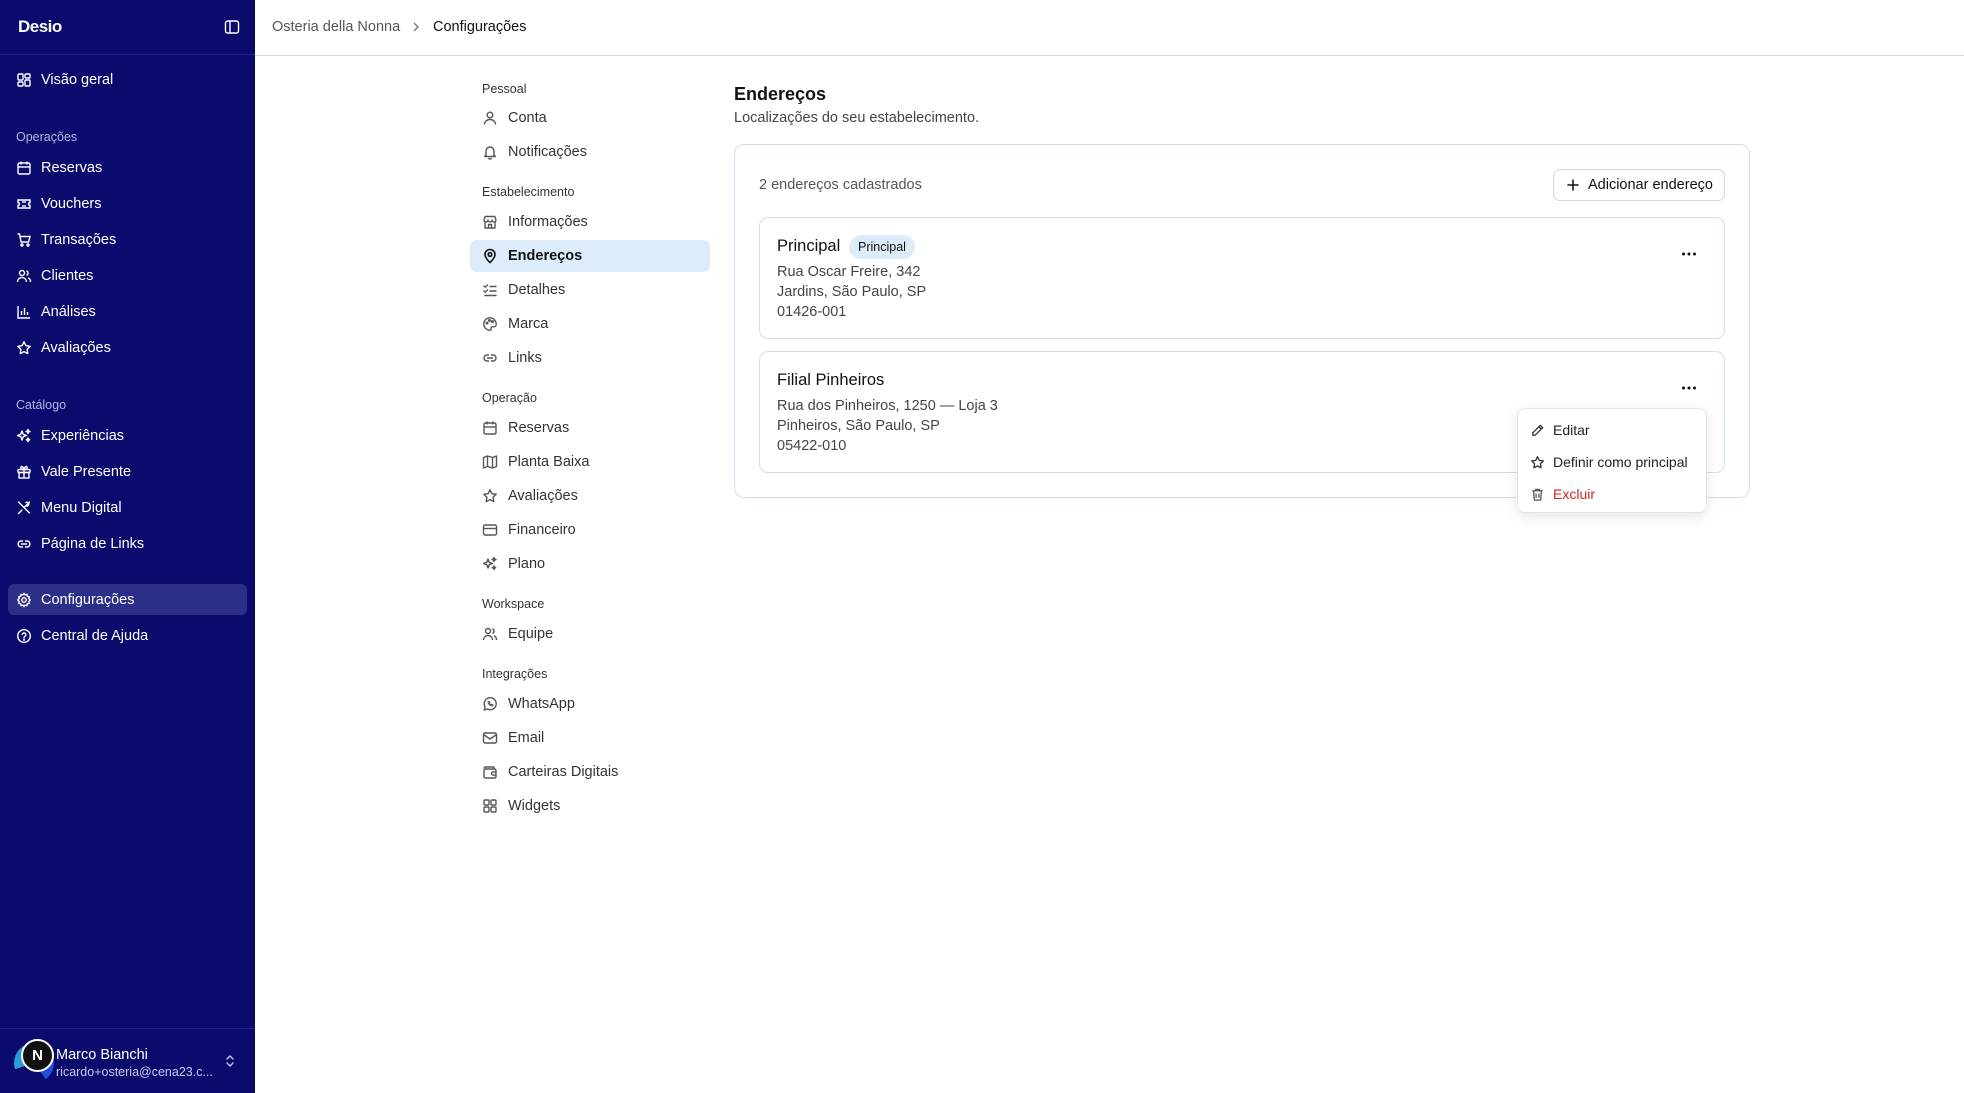  Describe the element at coordinates (490, 738) in the screenshot. I see `mail-icon` at that location.